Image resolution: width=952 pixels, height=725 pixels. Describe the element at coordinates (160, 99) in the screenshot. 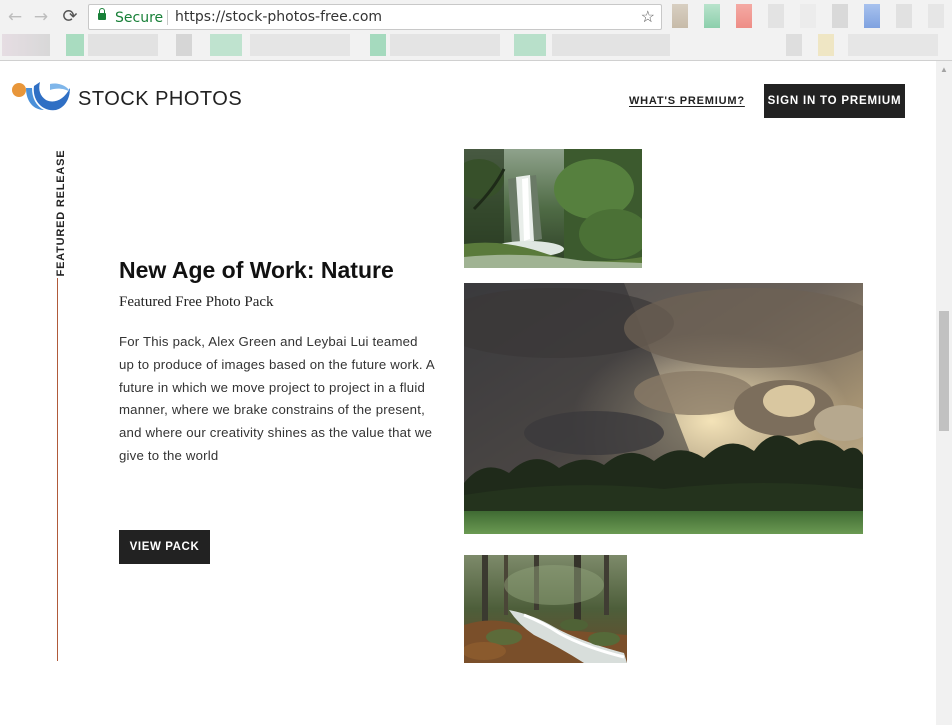

I see `brand-name: STOCK PHOTOS` at that location.